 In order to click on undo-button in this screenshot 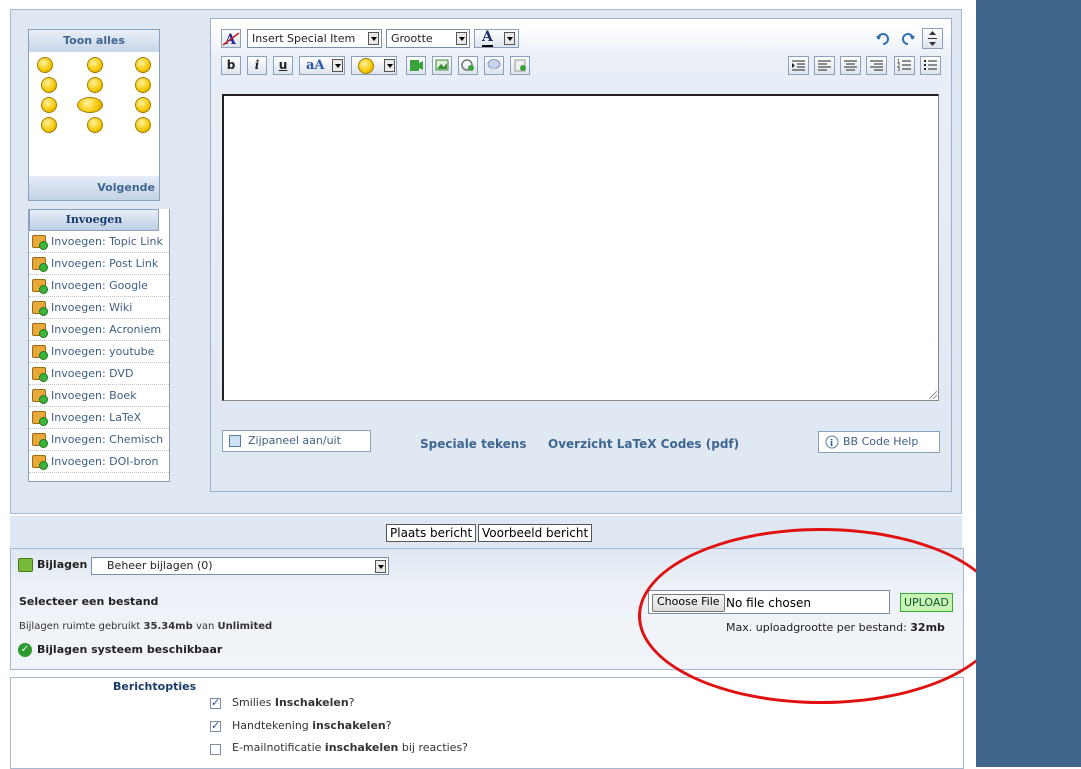, I will do `click(883, 39)`.